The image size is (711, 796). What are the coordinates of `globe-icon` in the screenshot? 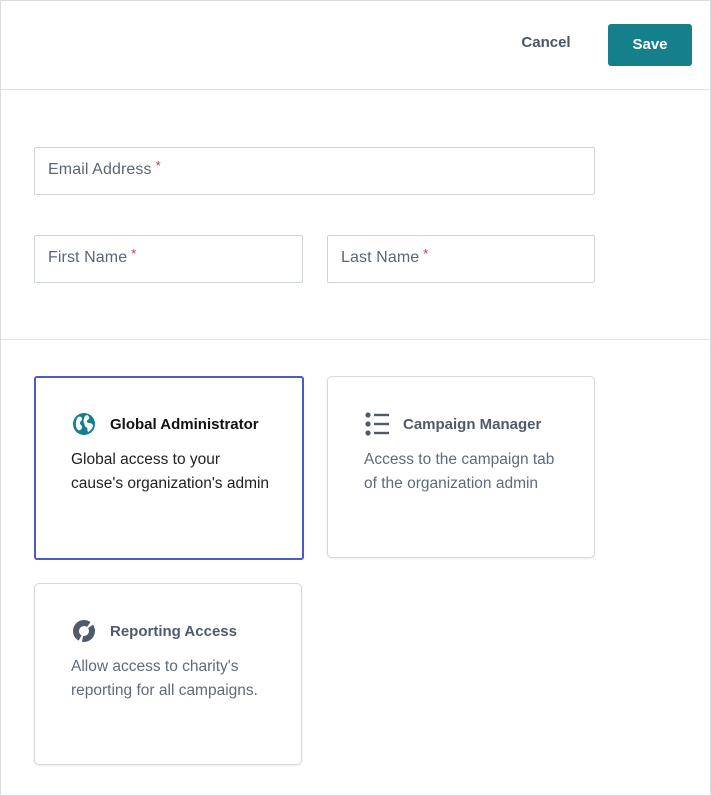 It's located at (84, 424).